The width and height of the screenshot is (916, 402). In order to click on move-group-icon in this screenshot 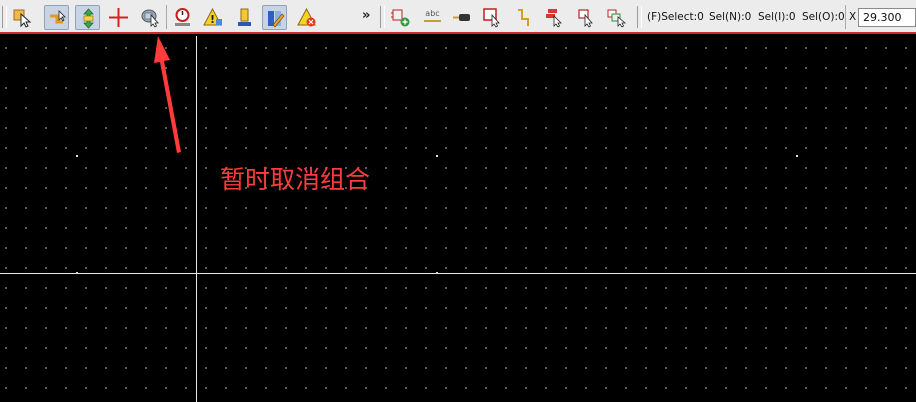, I will do `click(88, 18)`.